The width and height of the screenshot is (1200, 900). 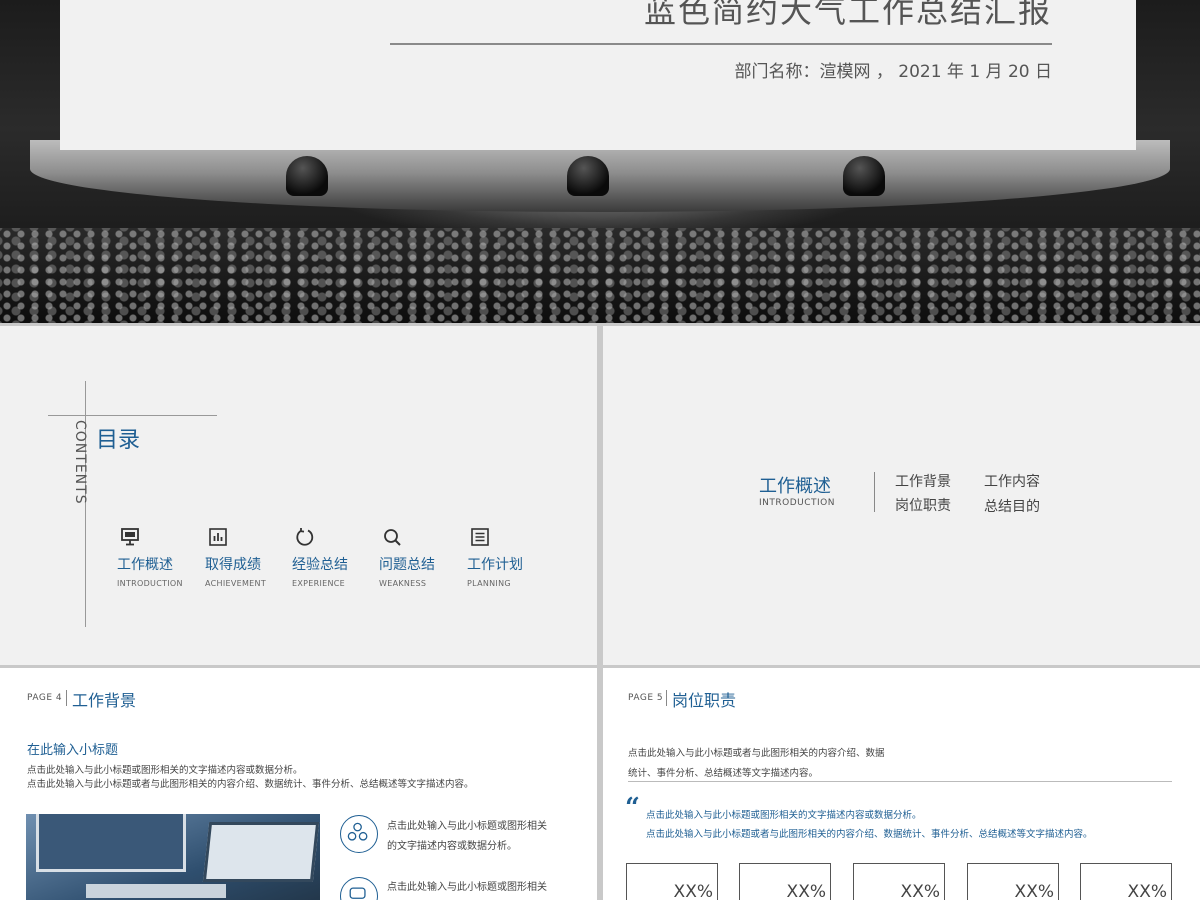 What do you see at coordinates (319, 583) in the screenshot?
I see `toc-item-en: EXPERIENCE` at bounding box center [319, 583].